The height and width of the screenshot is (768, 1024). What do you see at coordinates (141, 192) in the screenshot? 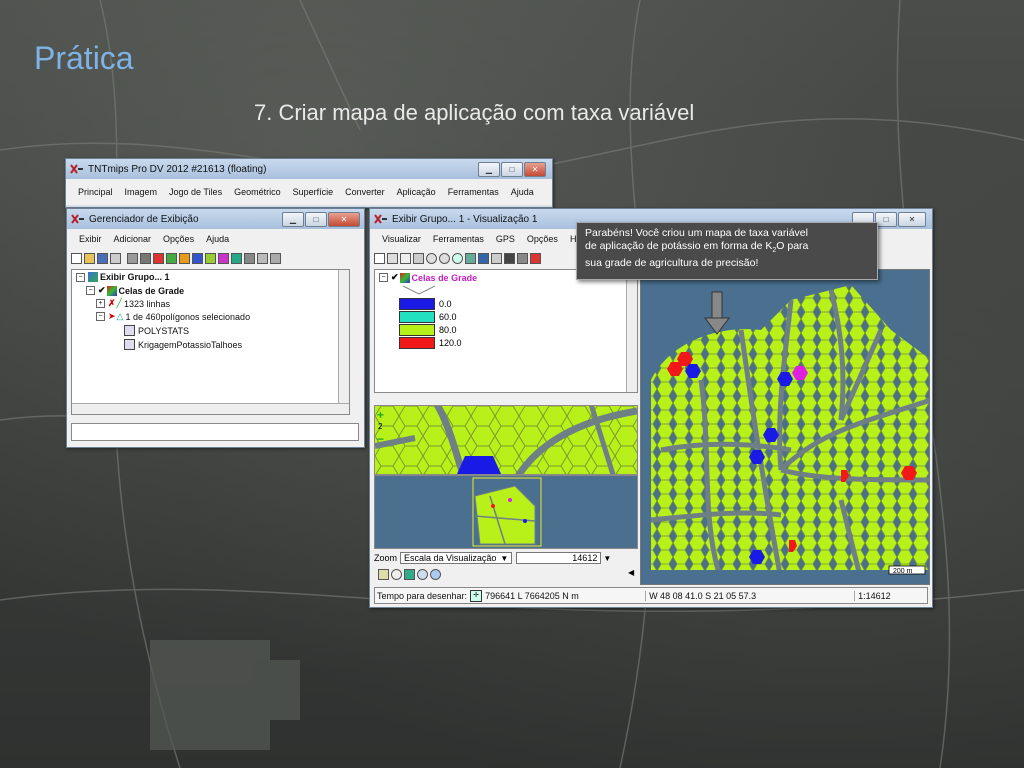
I see `menu-imagem: Imagem` at bounding box center [141, 192].